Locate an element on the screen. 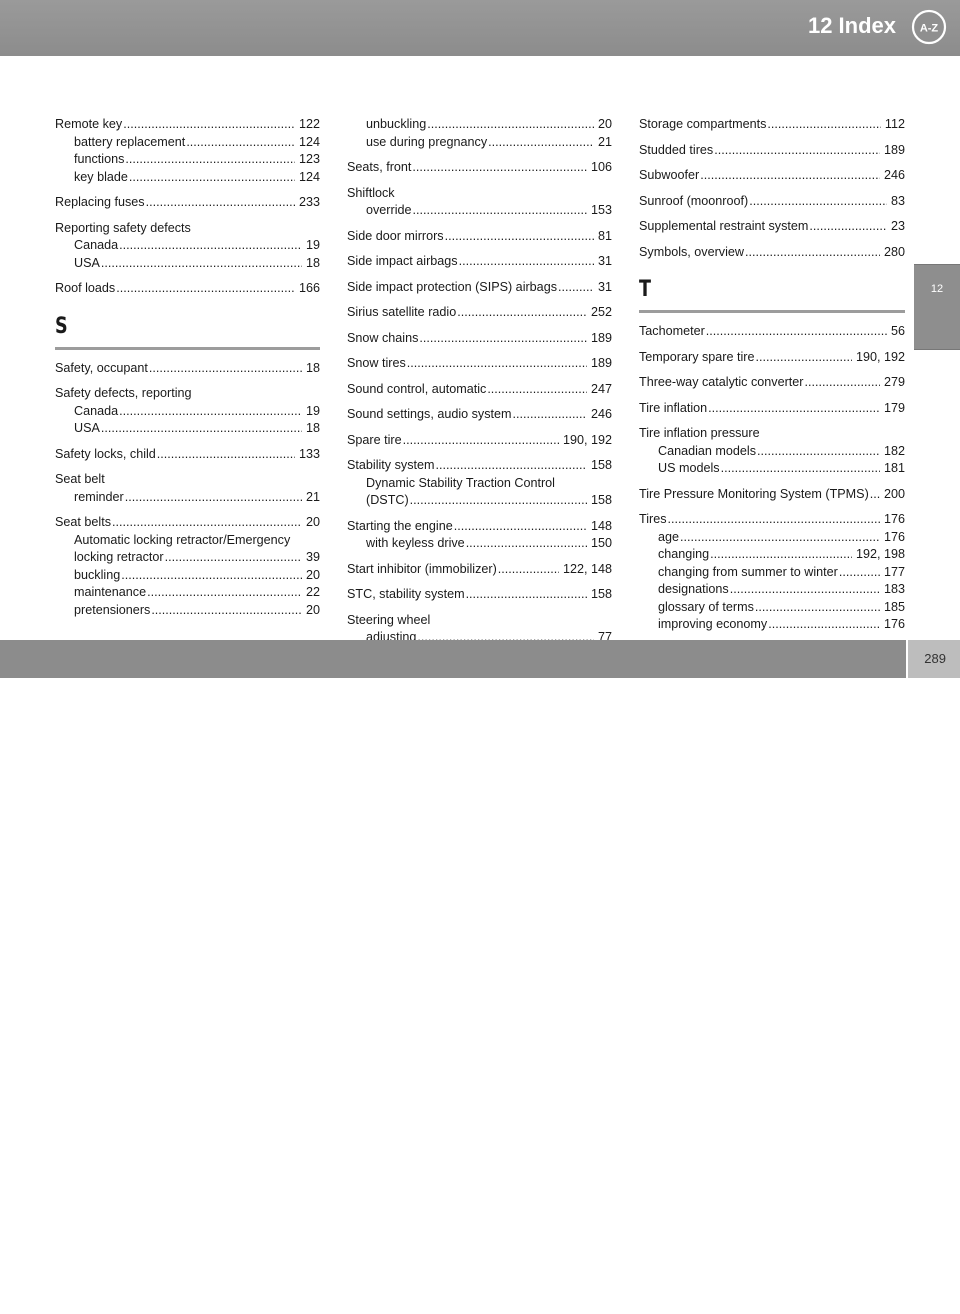 The height and width of the screenshot is (1314, 960). index-entry: Tires 176 is located at coordinates (772, 520).